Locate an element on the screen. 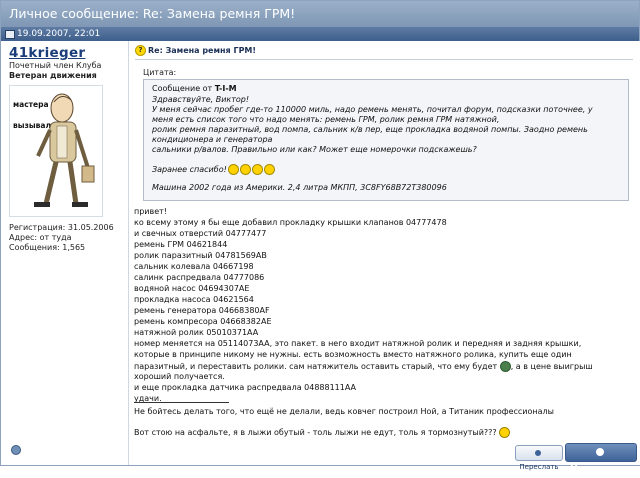 The height and width of the screenshot is (478, 640). body-line: ролик паразитный 04781569AB is located at coordinates (200, 255).